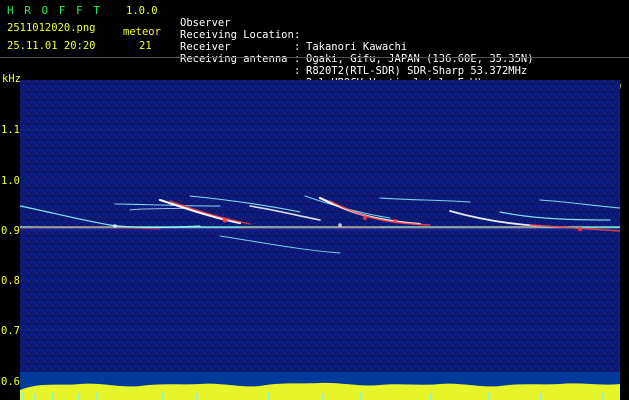  Describe the element at coordinates (11, 79) in the screenshot. I see `frequency-unit-label: kHz` at that location.